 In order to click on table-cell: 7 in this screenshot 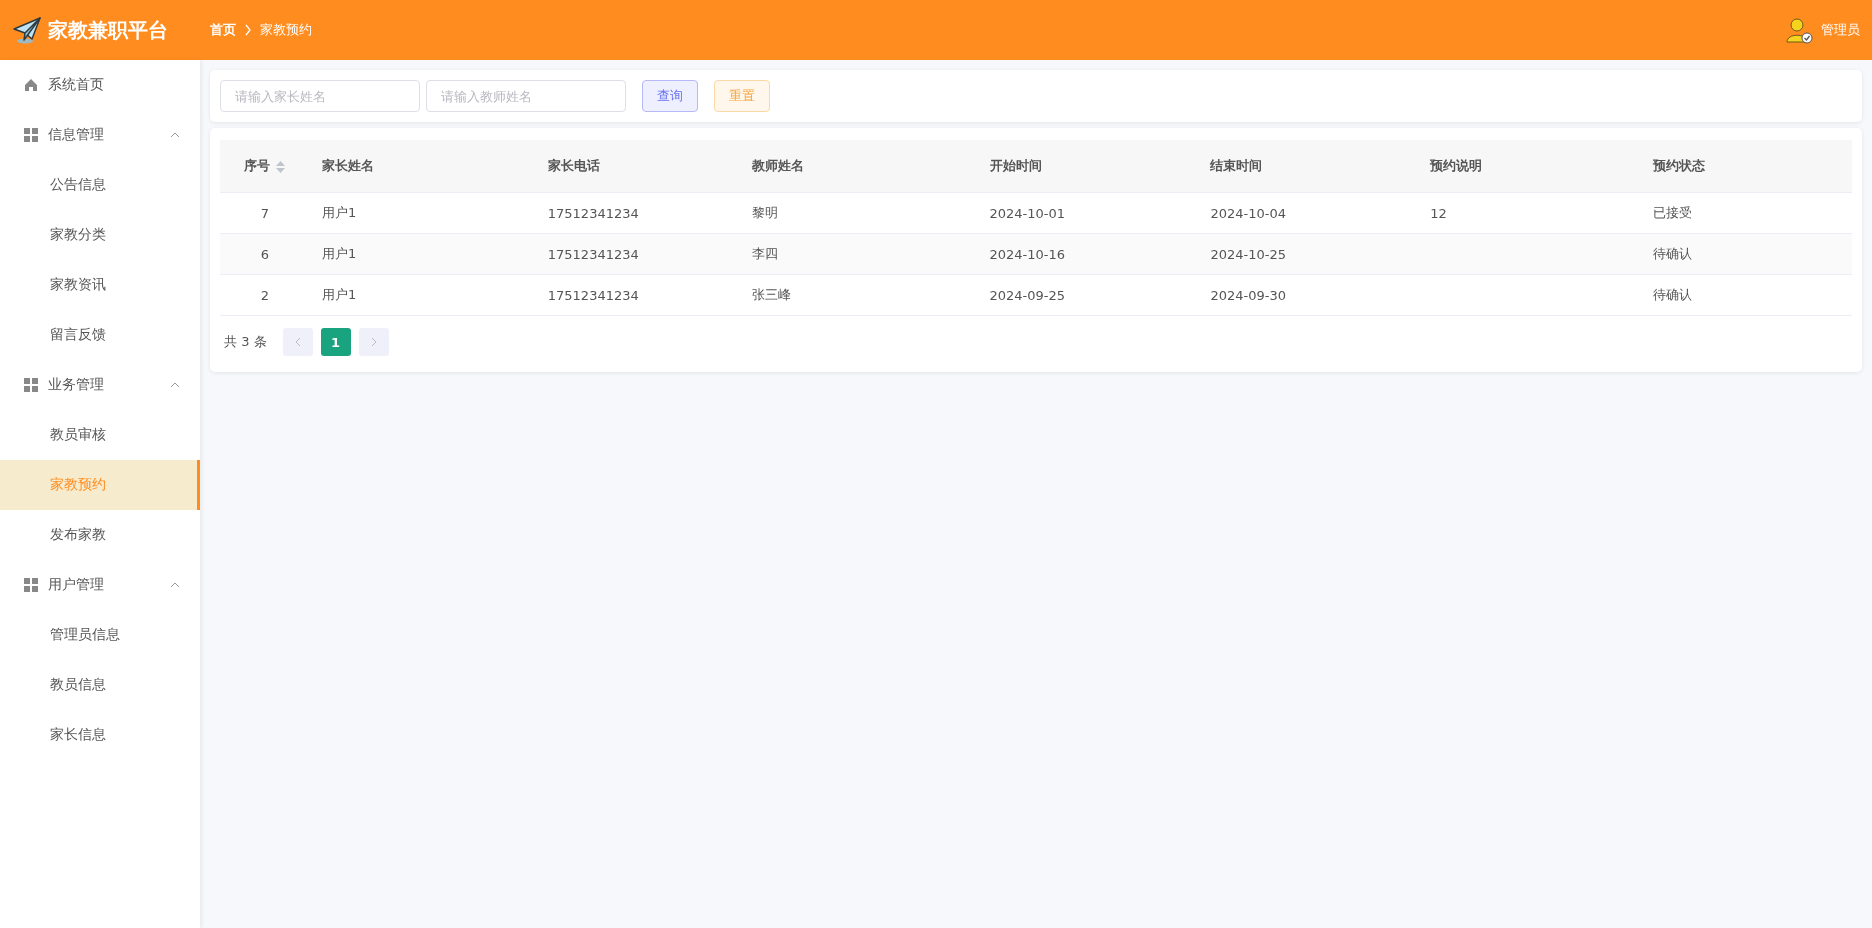, I will do `click(265, 213)`.